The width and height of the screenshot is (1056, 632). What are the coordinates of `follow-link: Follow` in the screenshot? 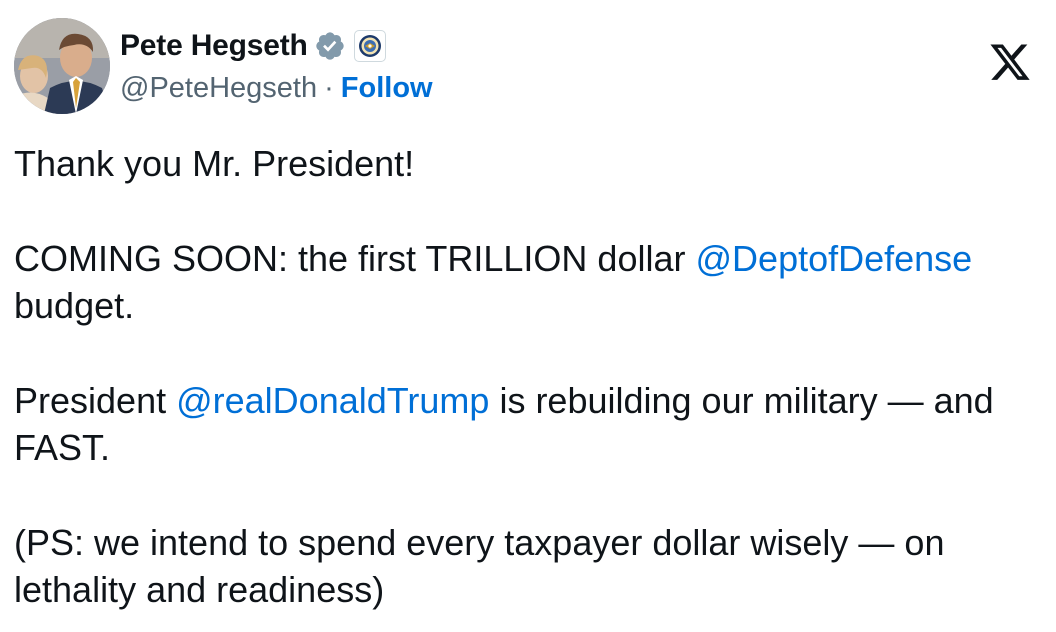 It's located at (387, 88).